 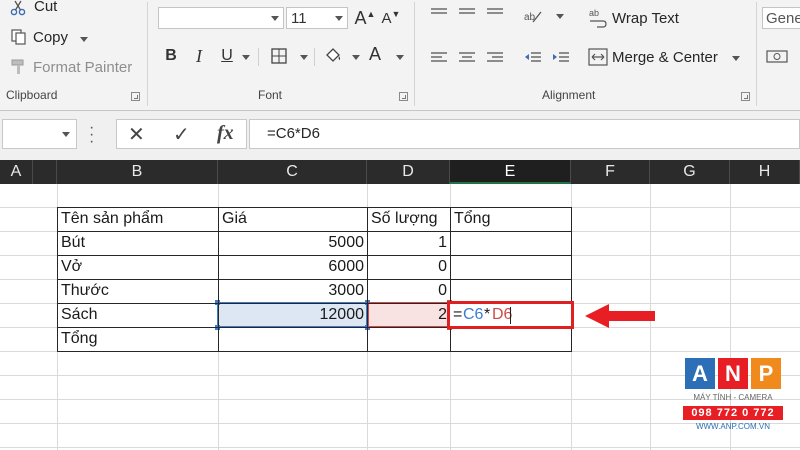 What do you see at coordinates (71, 267) in the screenshot?
I see `table-cell: Vở` at bounding box center [71, 267].